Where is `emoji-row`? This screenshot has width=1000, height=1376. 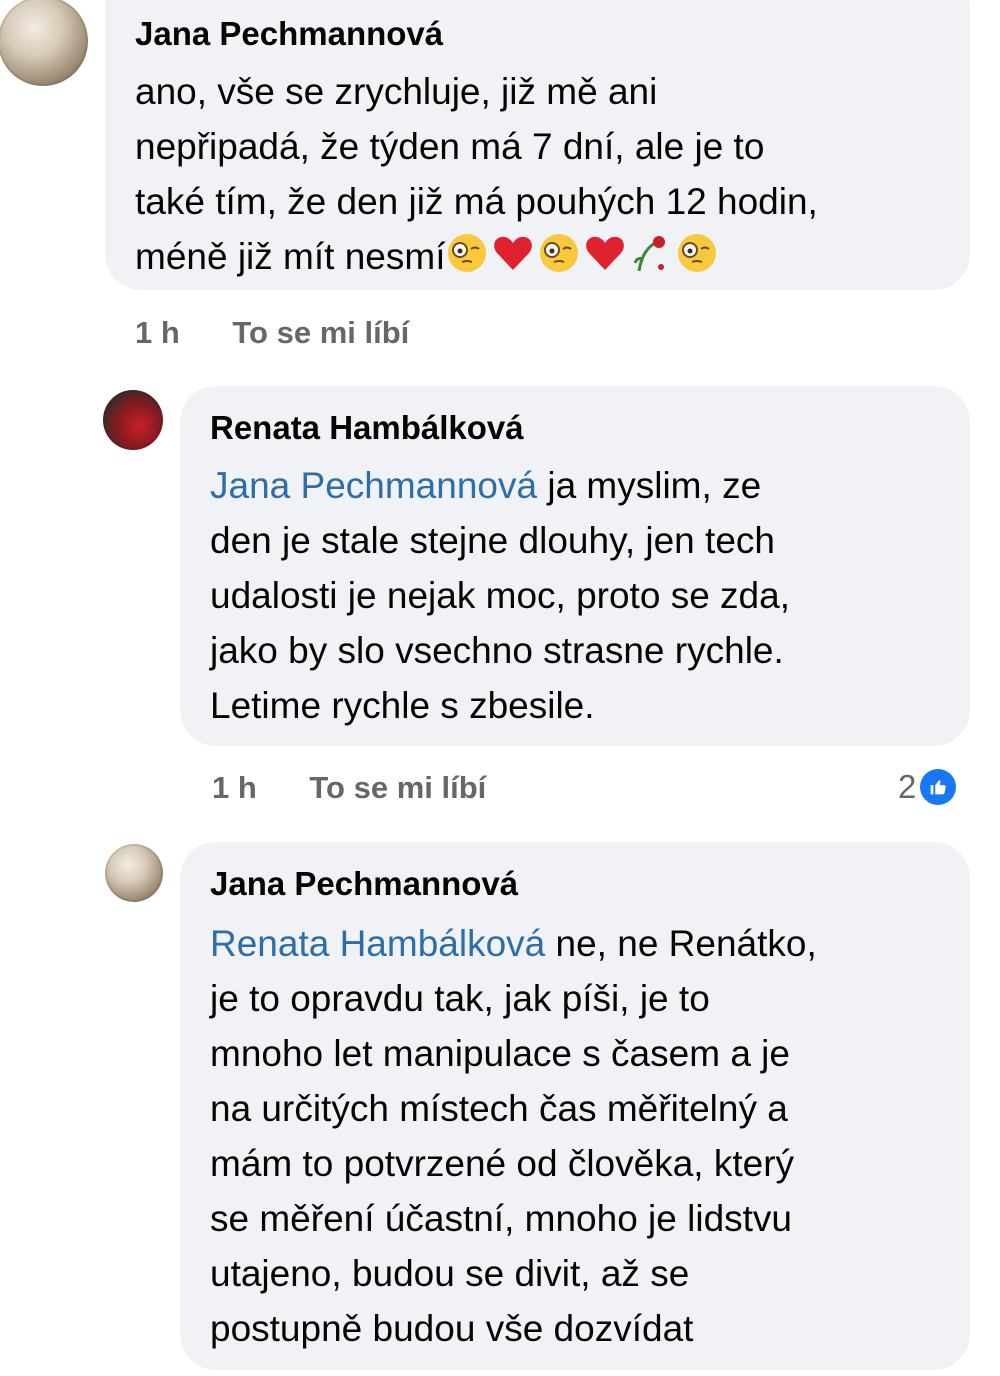
emoji-row is located at coordinates (582, 253).